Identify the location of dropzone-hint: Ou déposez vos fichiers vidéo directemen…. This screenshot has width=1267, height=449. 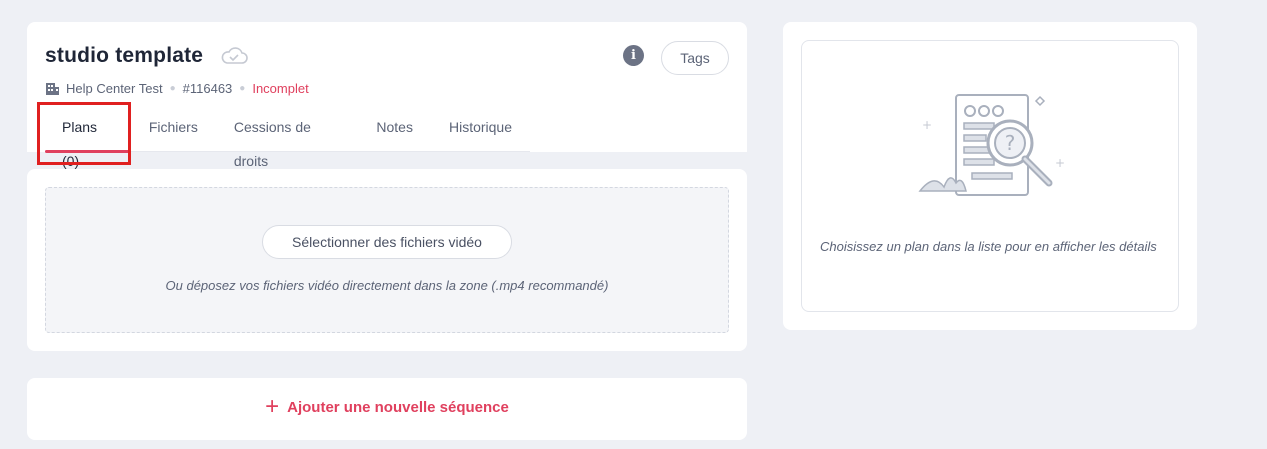
(387, 285).